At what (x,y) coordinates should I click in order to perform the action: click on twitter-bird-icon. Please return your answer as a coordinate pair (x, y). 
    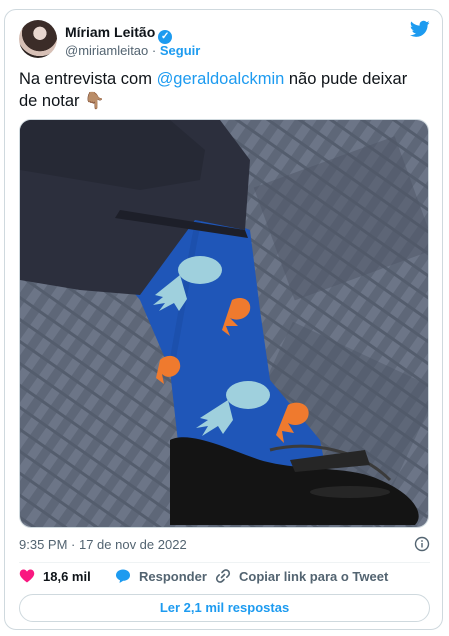
    Looking at the image, I should click on (420, 29).